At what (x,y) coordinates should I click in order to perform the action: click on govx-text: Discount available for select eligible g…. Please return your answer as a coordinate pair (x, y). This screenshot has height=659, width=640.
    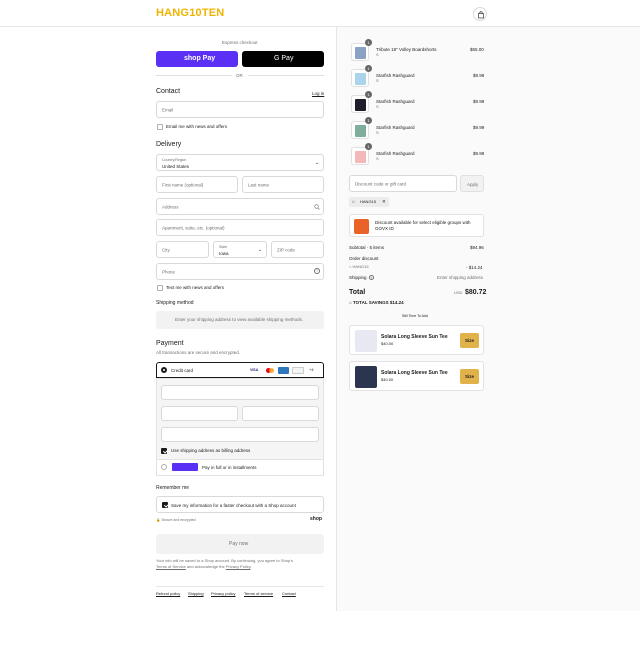
    Looking at the image, I should click on (423, 226).